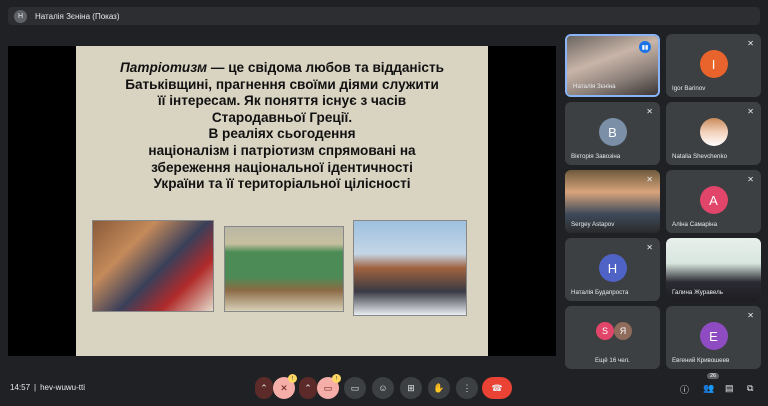  I want to click on avatar: Н, so click(612, 268).